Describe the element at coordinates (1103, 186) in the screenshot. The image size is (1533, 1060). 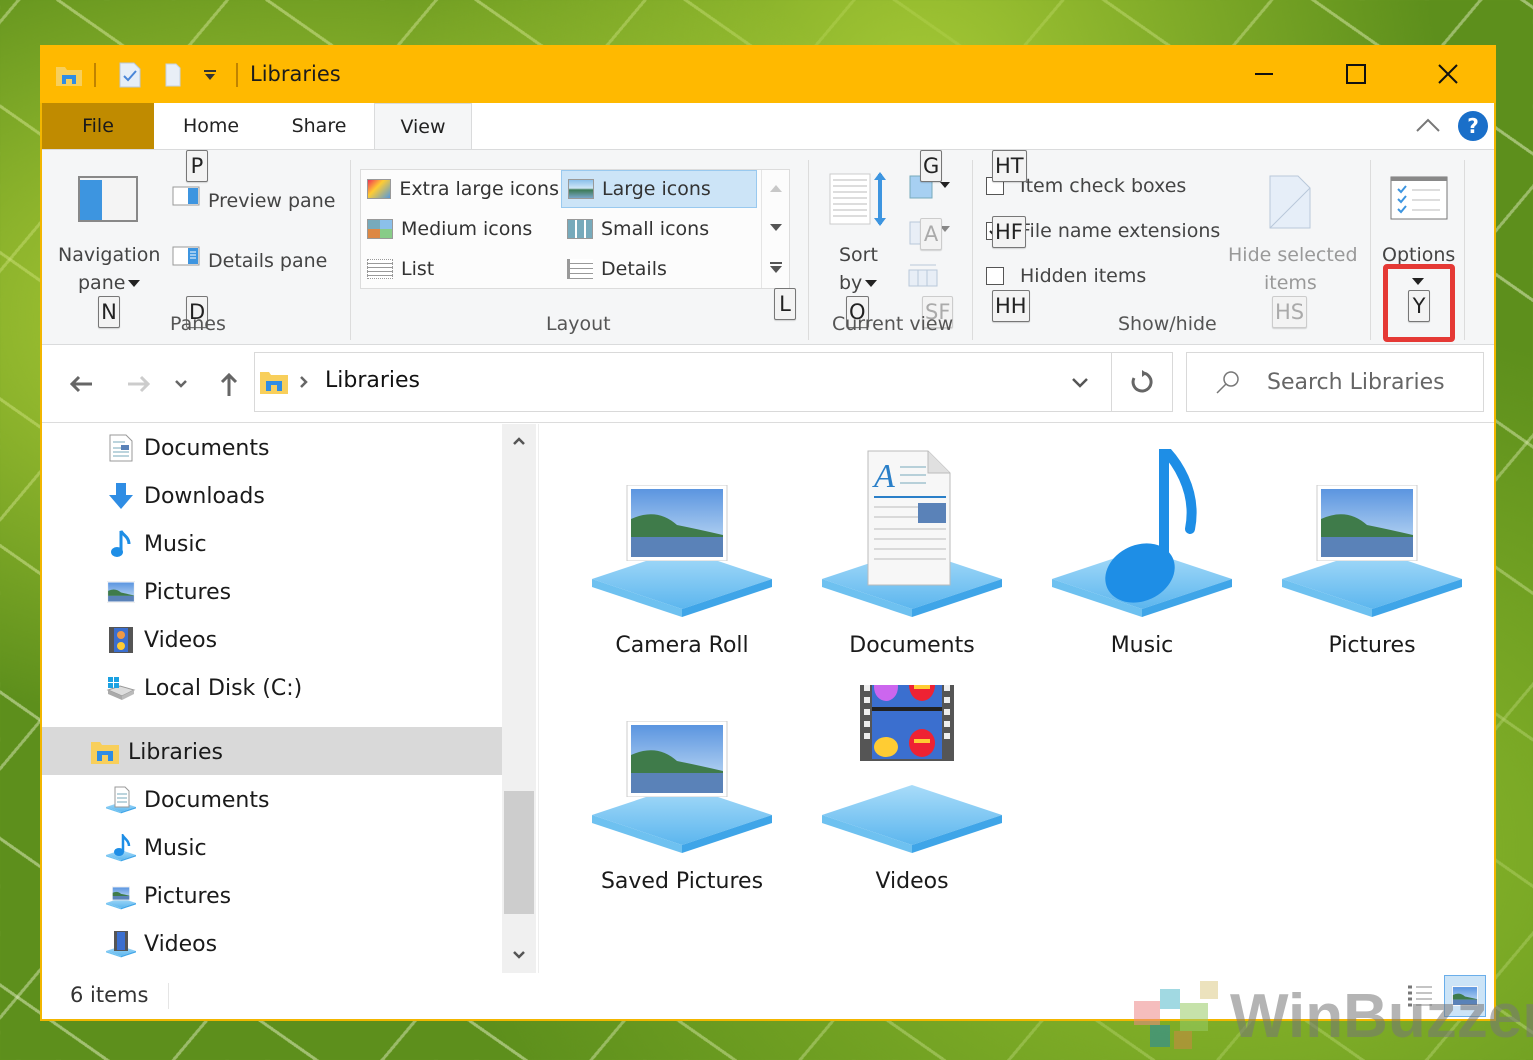
I see `item-check-boxes-label: Item check boxes` at that location.